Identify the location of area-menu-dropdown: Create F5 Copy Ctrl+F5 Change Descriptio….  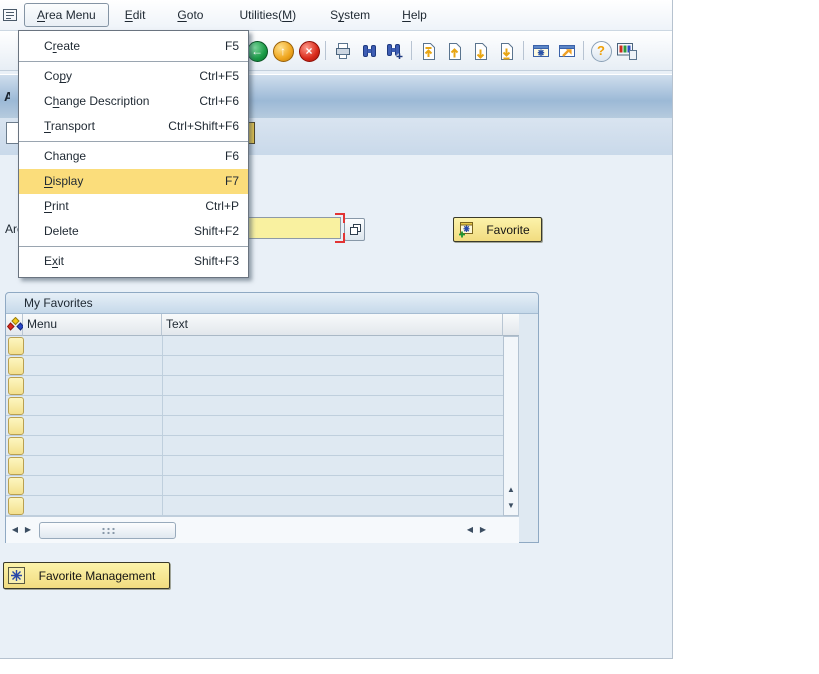
(133, 154).